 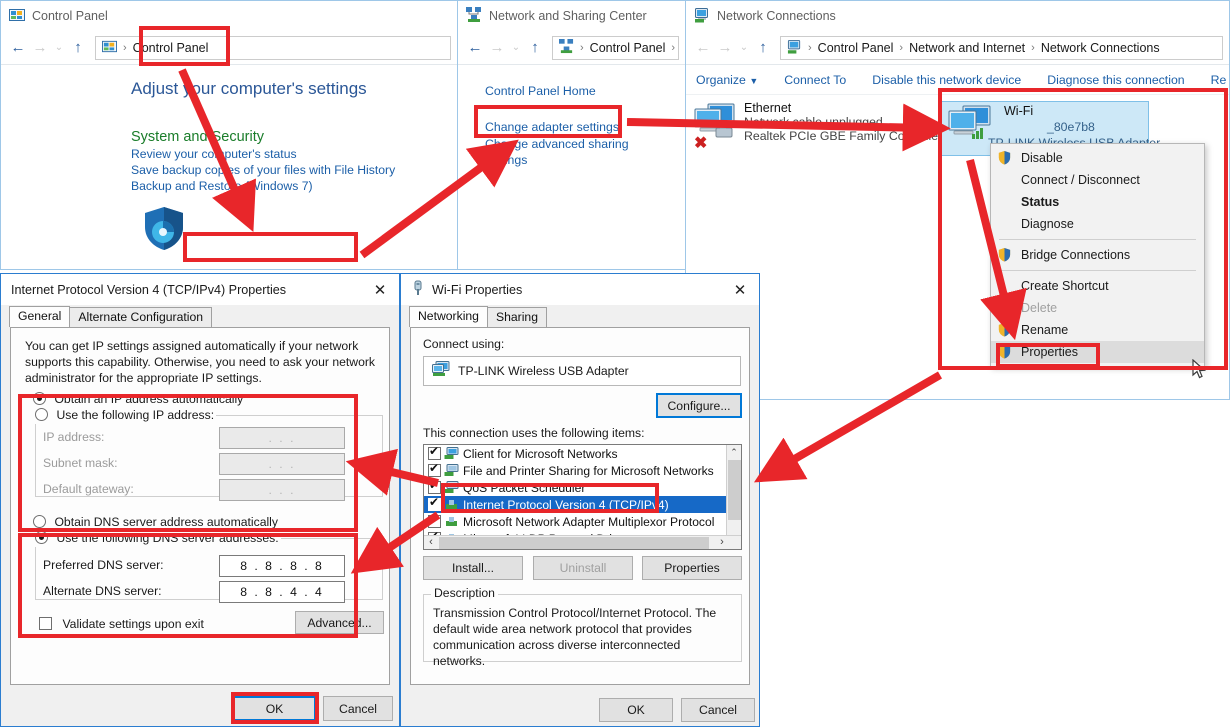 What do you see at coordinates (1097, 202) in the screenshot?
I see `menu-item-status: Status` at bounding box center [1097, 202].